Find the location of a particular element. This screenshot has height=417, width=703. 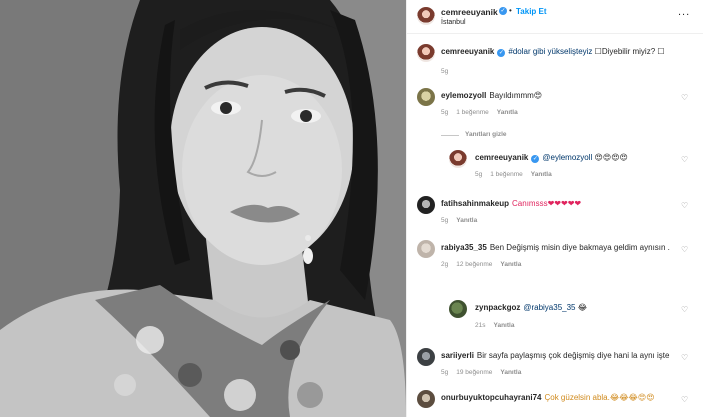

reply-meta: 21s Yanıtla is located at coordinates (498, 325).